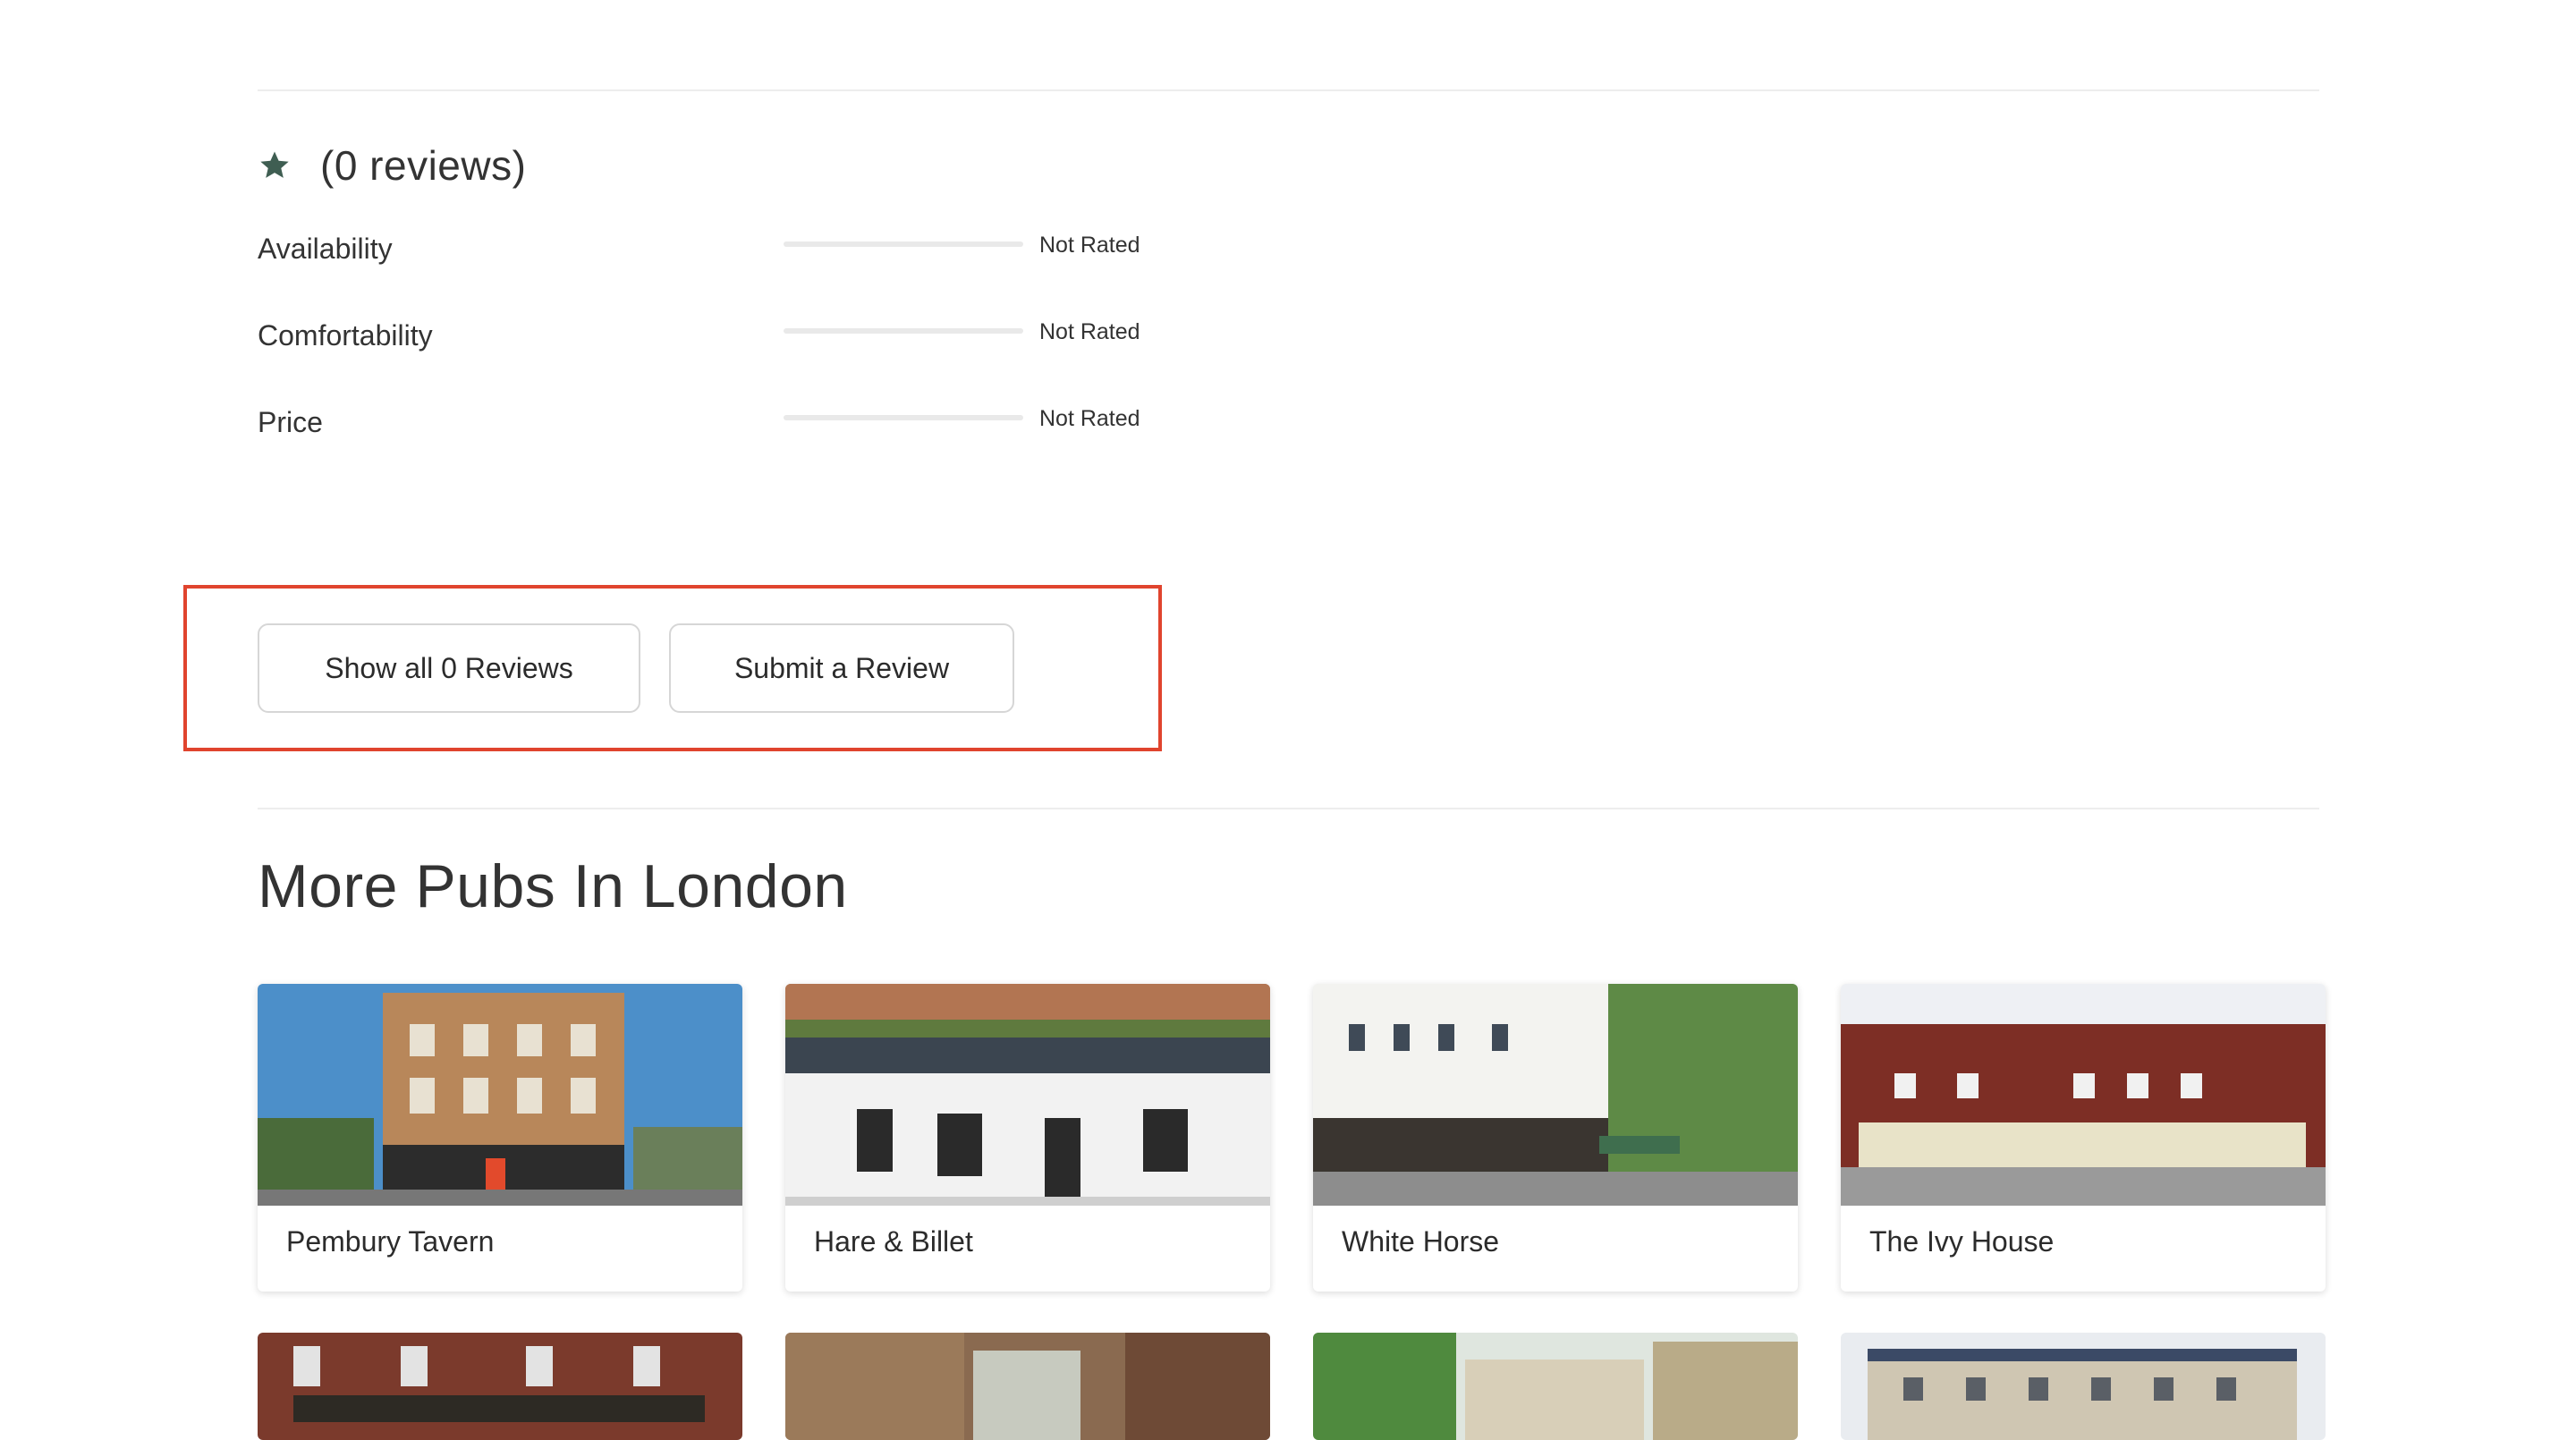 The height and width of the screenshot is (1440, 2576). What do you see at coordinates (841, 668) in the screenshot?
I see `submit-review-button: Submit a Review` at bounding box center [841, 668].